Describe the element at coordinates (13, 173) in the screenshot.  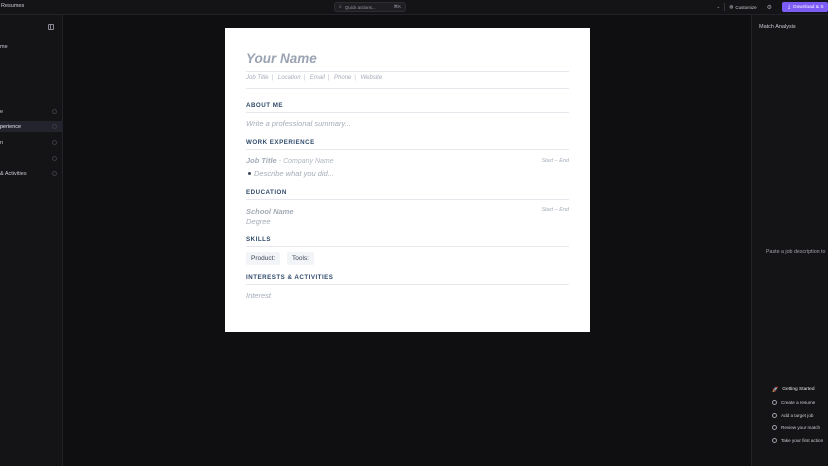
I see `sidebar-item-label: & Activities` at that location.